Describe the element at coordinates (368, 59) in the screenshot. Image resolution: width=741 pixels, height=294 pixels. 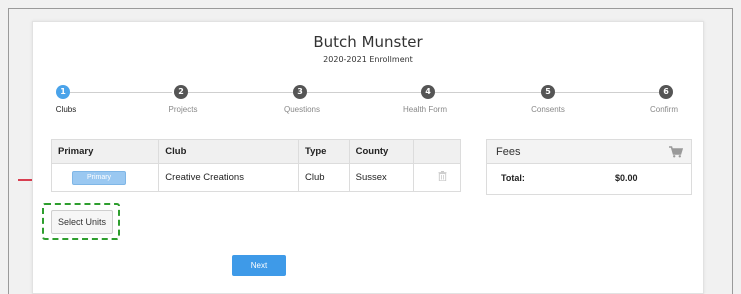
I see `enrollment-subtitle: 2020-2021 Enrollment` at that location.